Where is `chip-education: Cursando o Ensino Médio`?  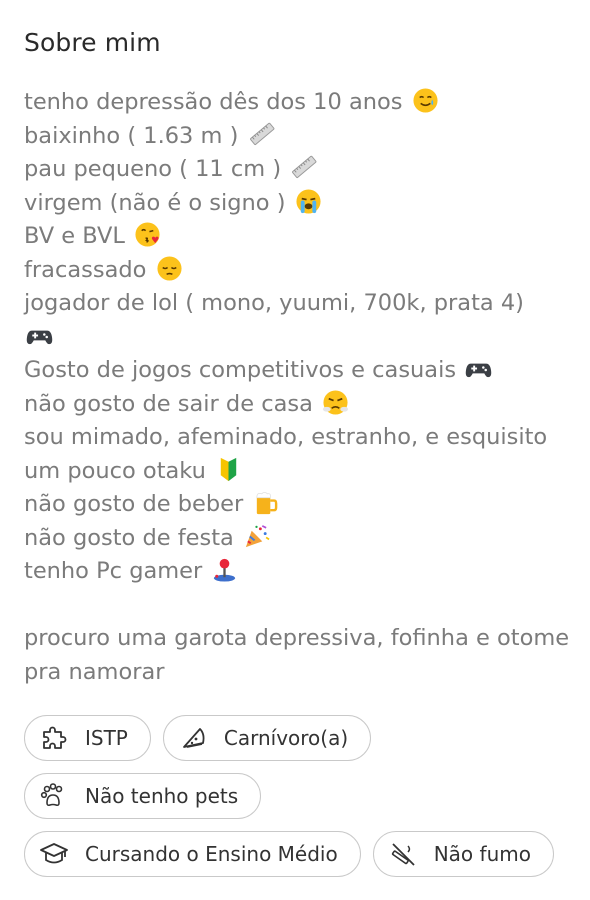
chip-education: Cursando o Ensino Médio is located at coordinates (192, 854).